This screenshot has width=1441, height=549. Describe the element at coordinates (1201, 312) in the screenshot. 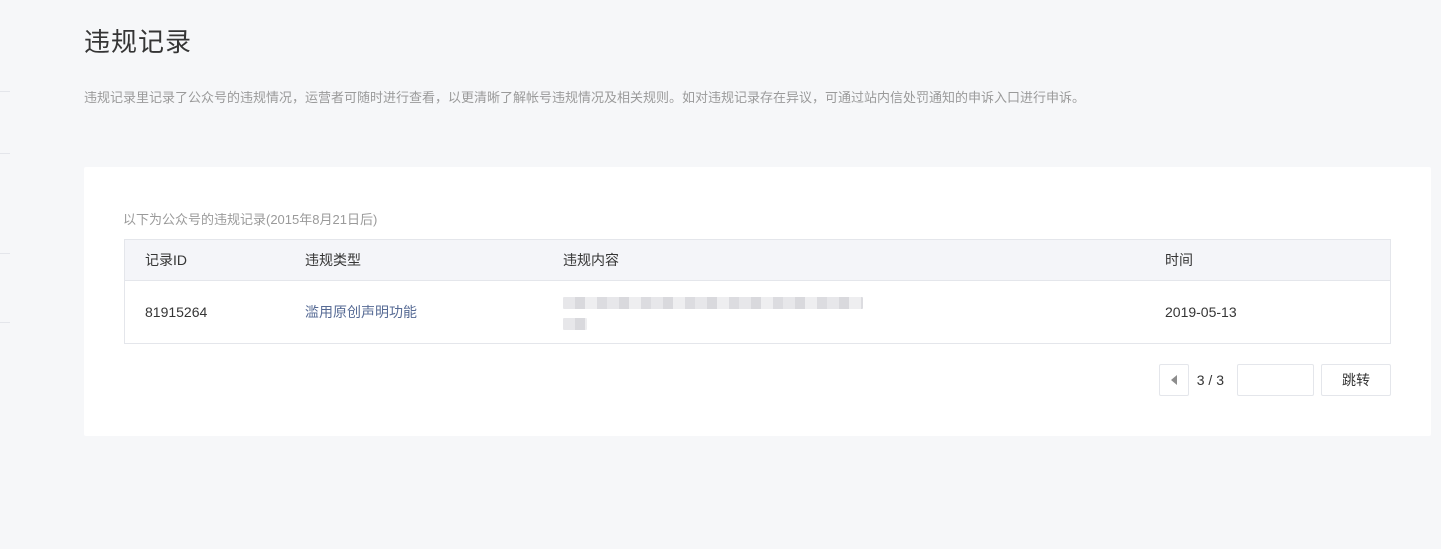

I see `record-time: 2019-05-13` at that location.